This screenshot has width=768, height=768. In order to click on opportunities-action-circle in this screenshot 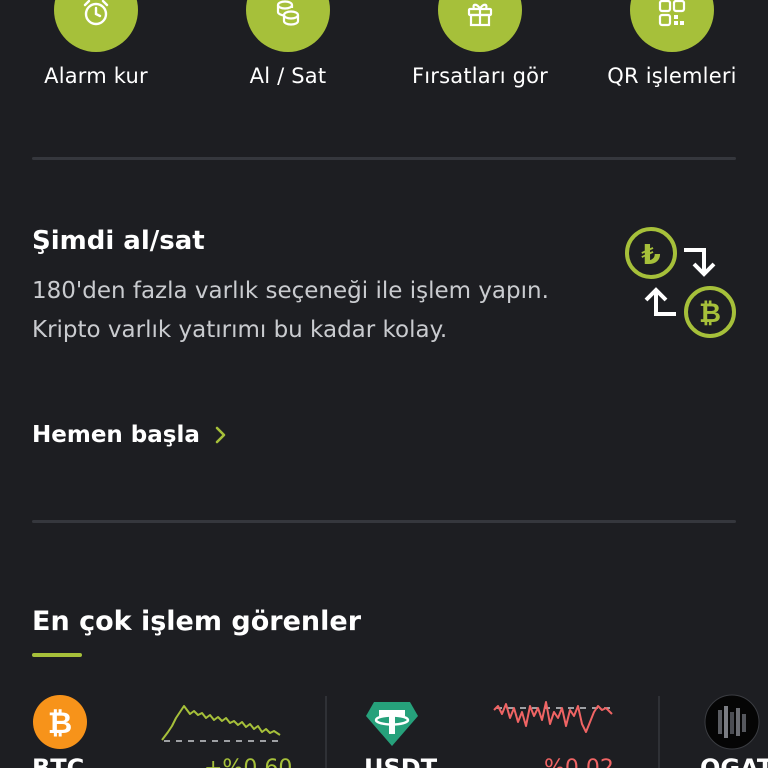, I will do `click(480, 26)`.